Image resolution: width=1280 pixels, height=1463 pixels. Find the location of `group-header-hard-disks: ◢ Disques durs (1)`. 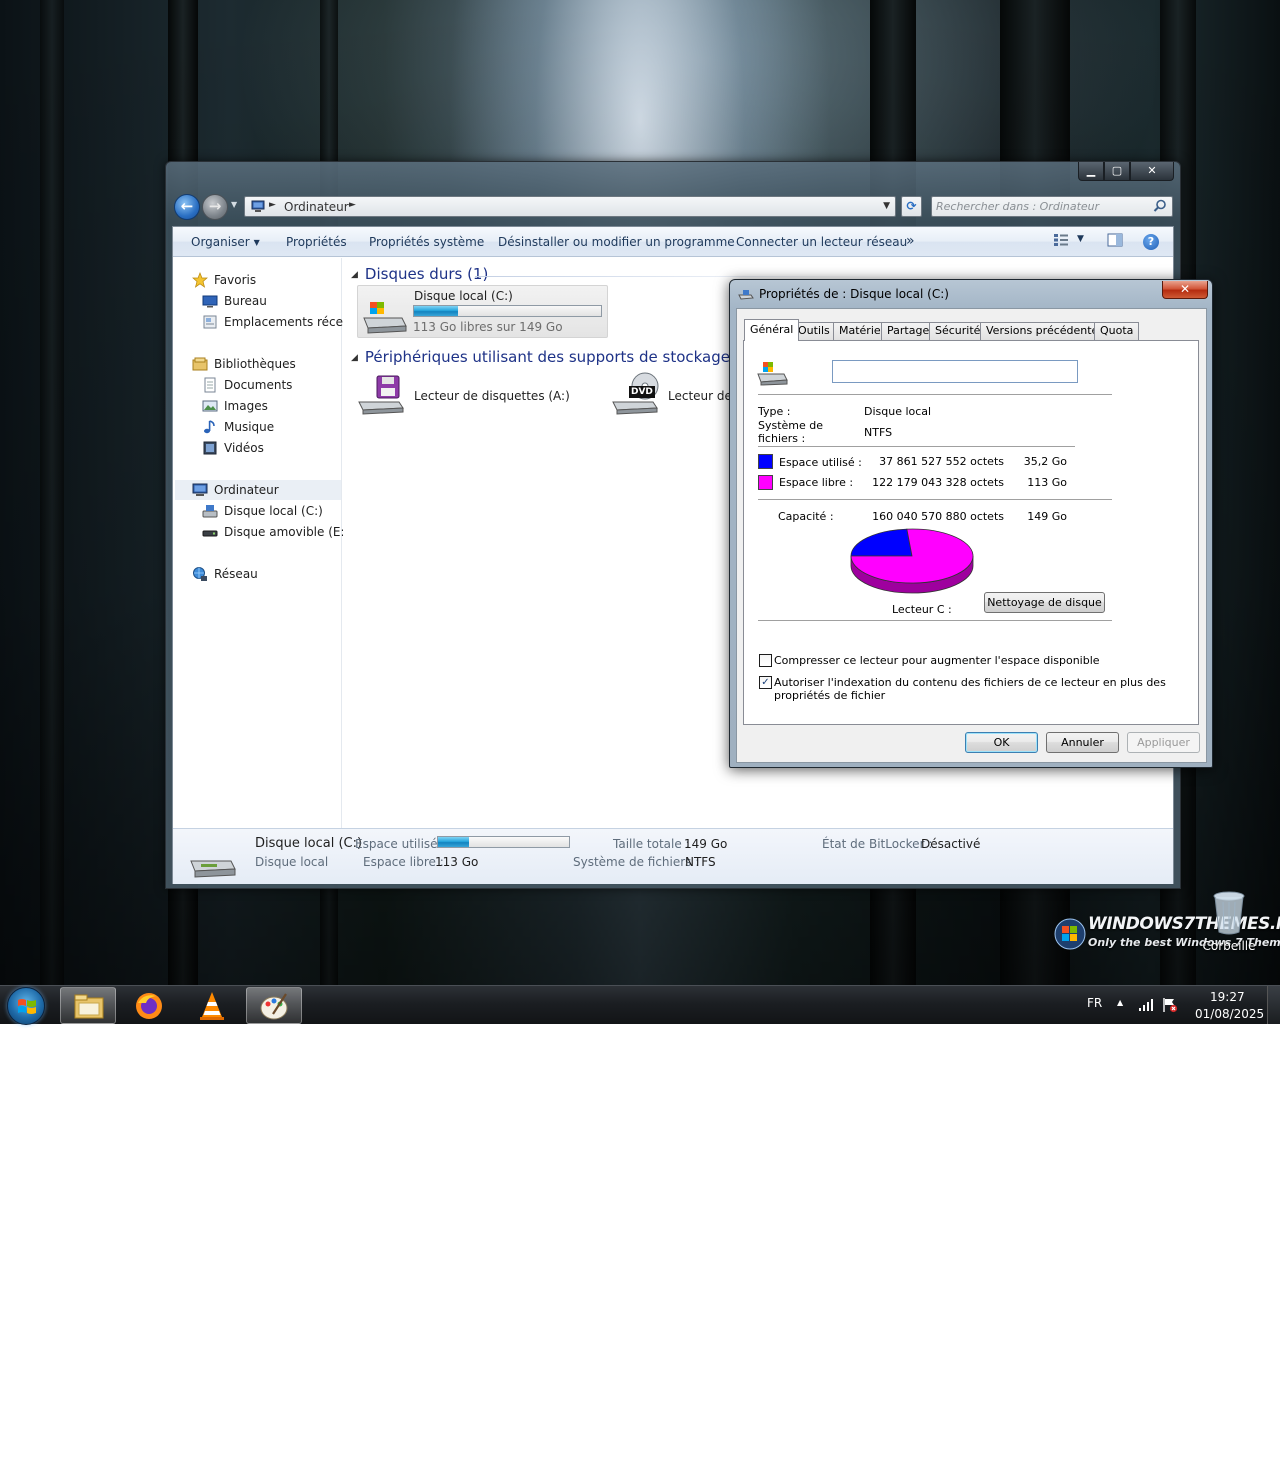

group-header-hard-disks: ◢ Disques durs (1) is located at coordinates (419, 274).